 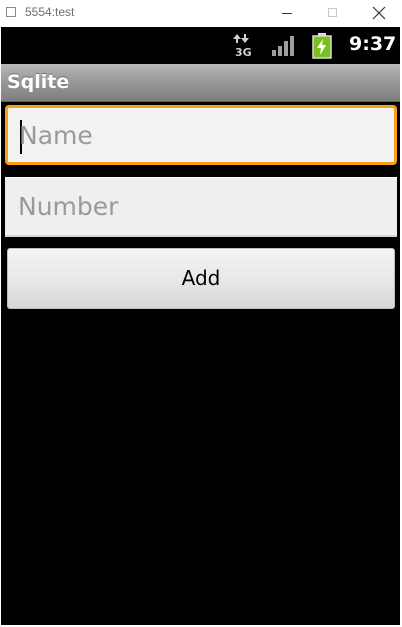 I want to click on signal-strength-icon, so click(x=283, y=46).